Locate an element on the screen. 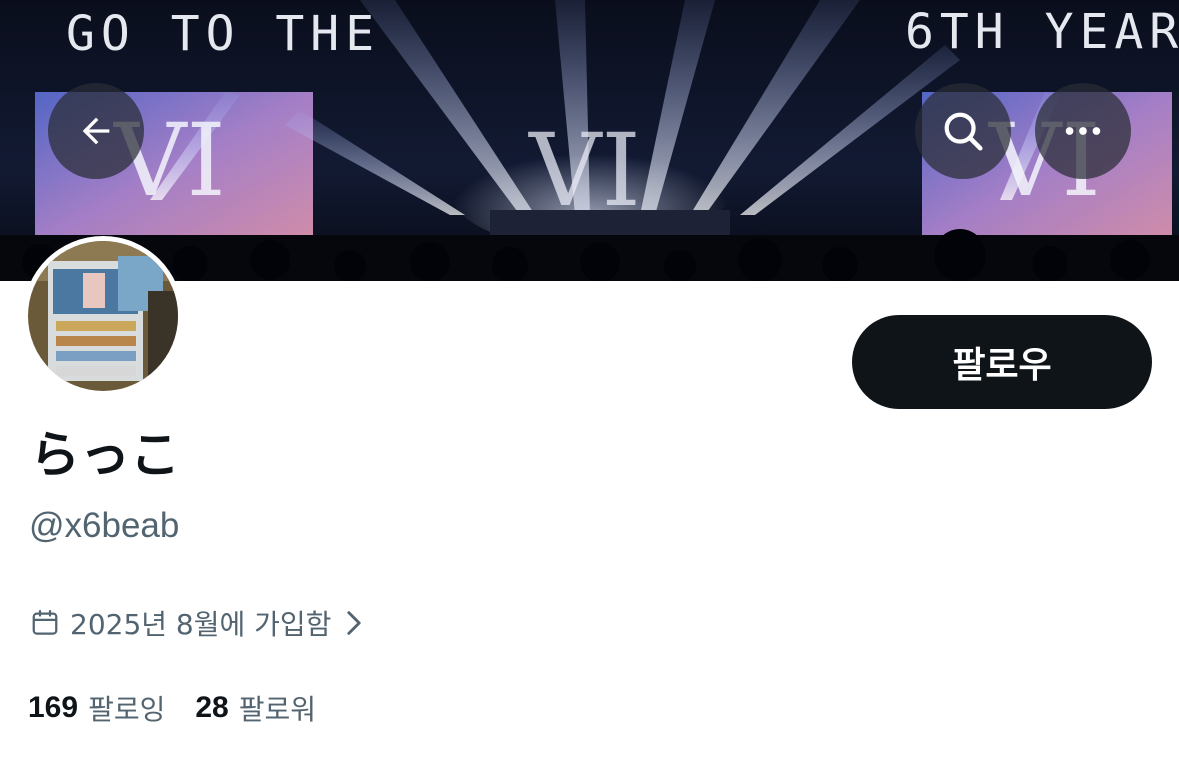 The width and height of the screenshot is (1179, 766). user-handle: @x6beab is located at coordinates (104, 525).